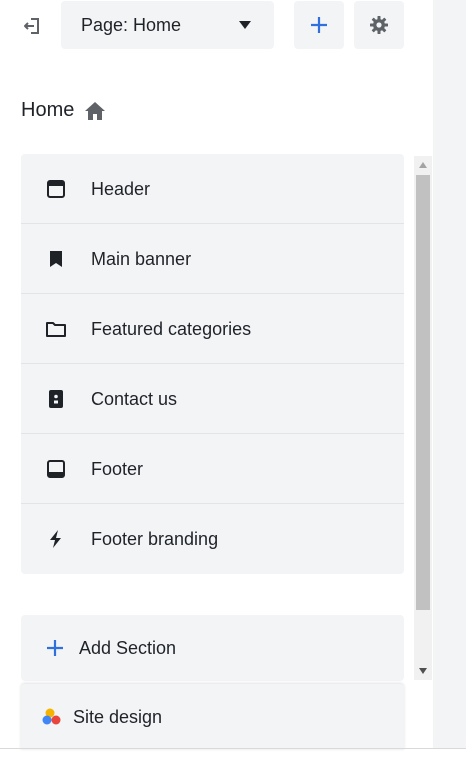 The height and width of the screenshot is (757, 466). What do you see at coordinates (245, 25) in the screenshot?
I see `caret-down-icon` at bounding box center [245, 25].